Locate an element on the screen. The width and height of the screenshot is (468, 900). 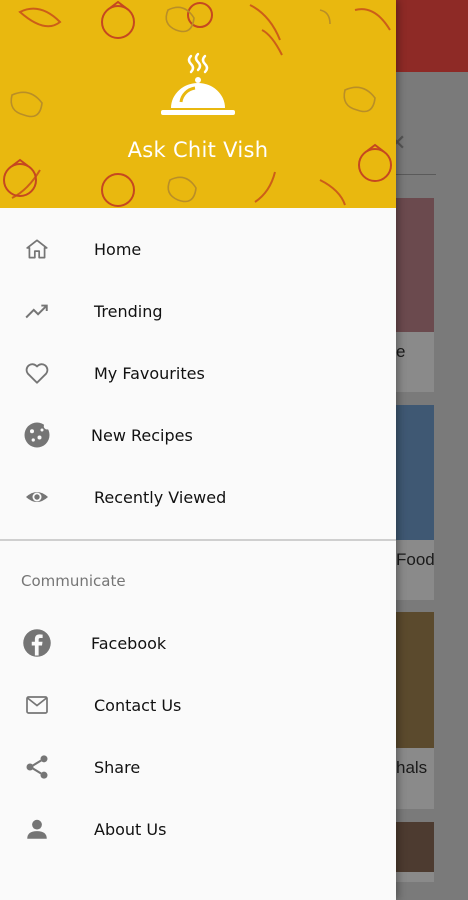
recipe-card is located at coordinates (415, 852).